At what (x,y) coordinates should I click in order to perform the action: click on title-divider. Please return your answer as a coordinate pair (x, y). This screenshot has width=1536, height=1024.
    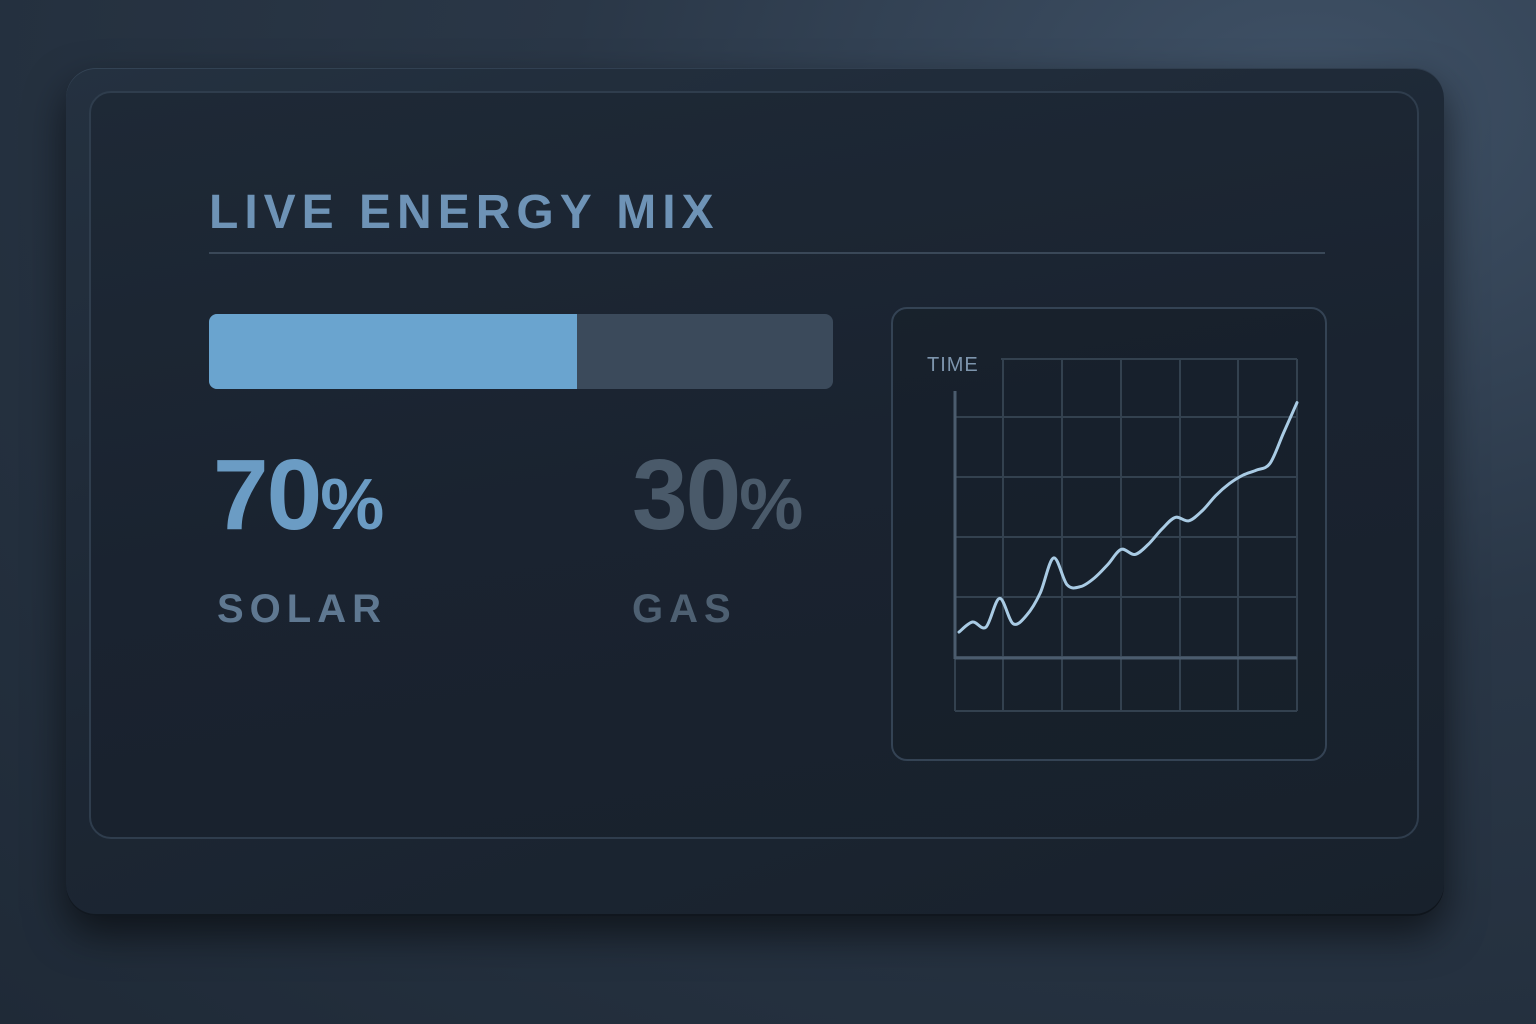
    Looking at the image, I should click on (767, 253).